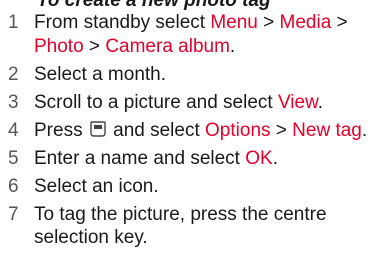  Describe the element at coordinates (154, 5) in the screenshot. I see `section-heading: To create a new photo tag` at that location.